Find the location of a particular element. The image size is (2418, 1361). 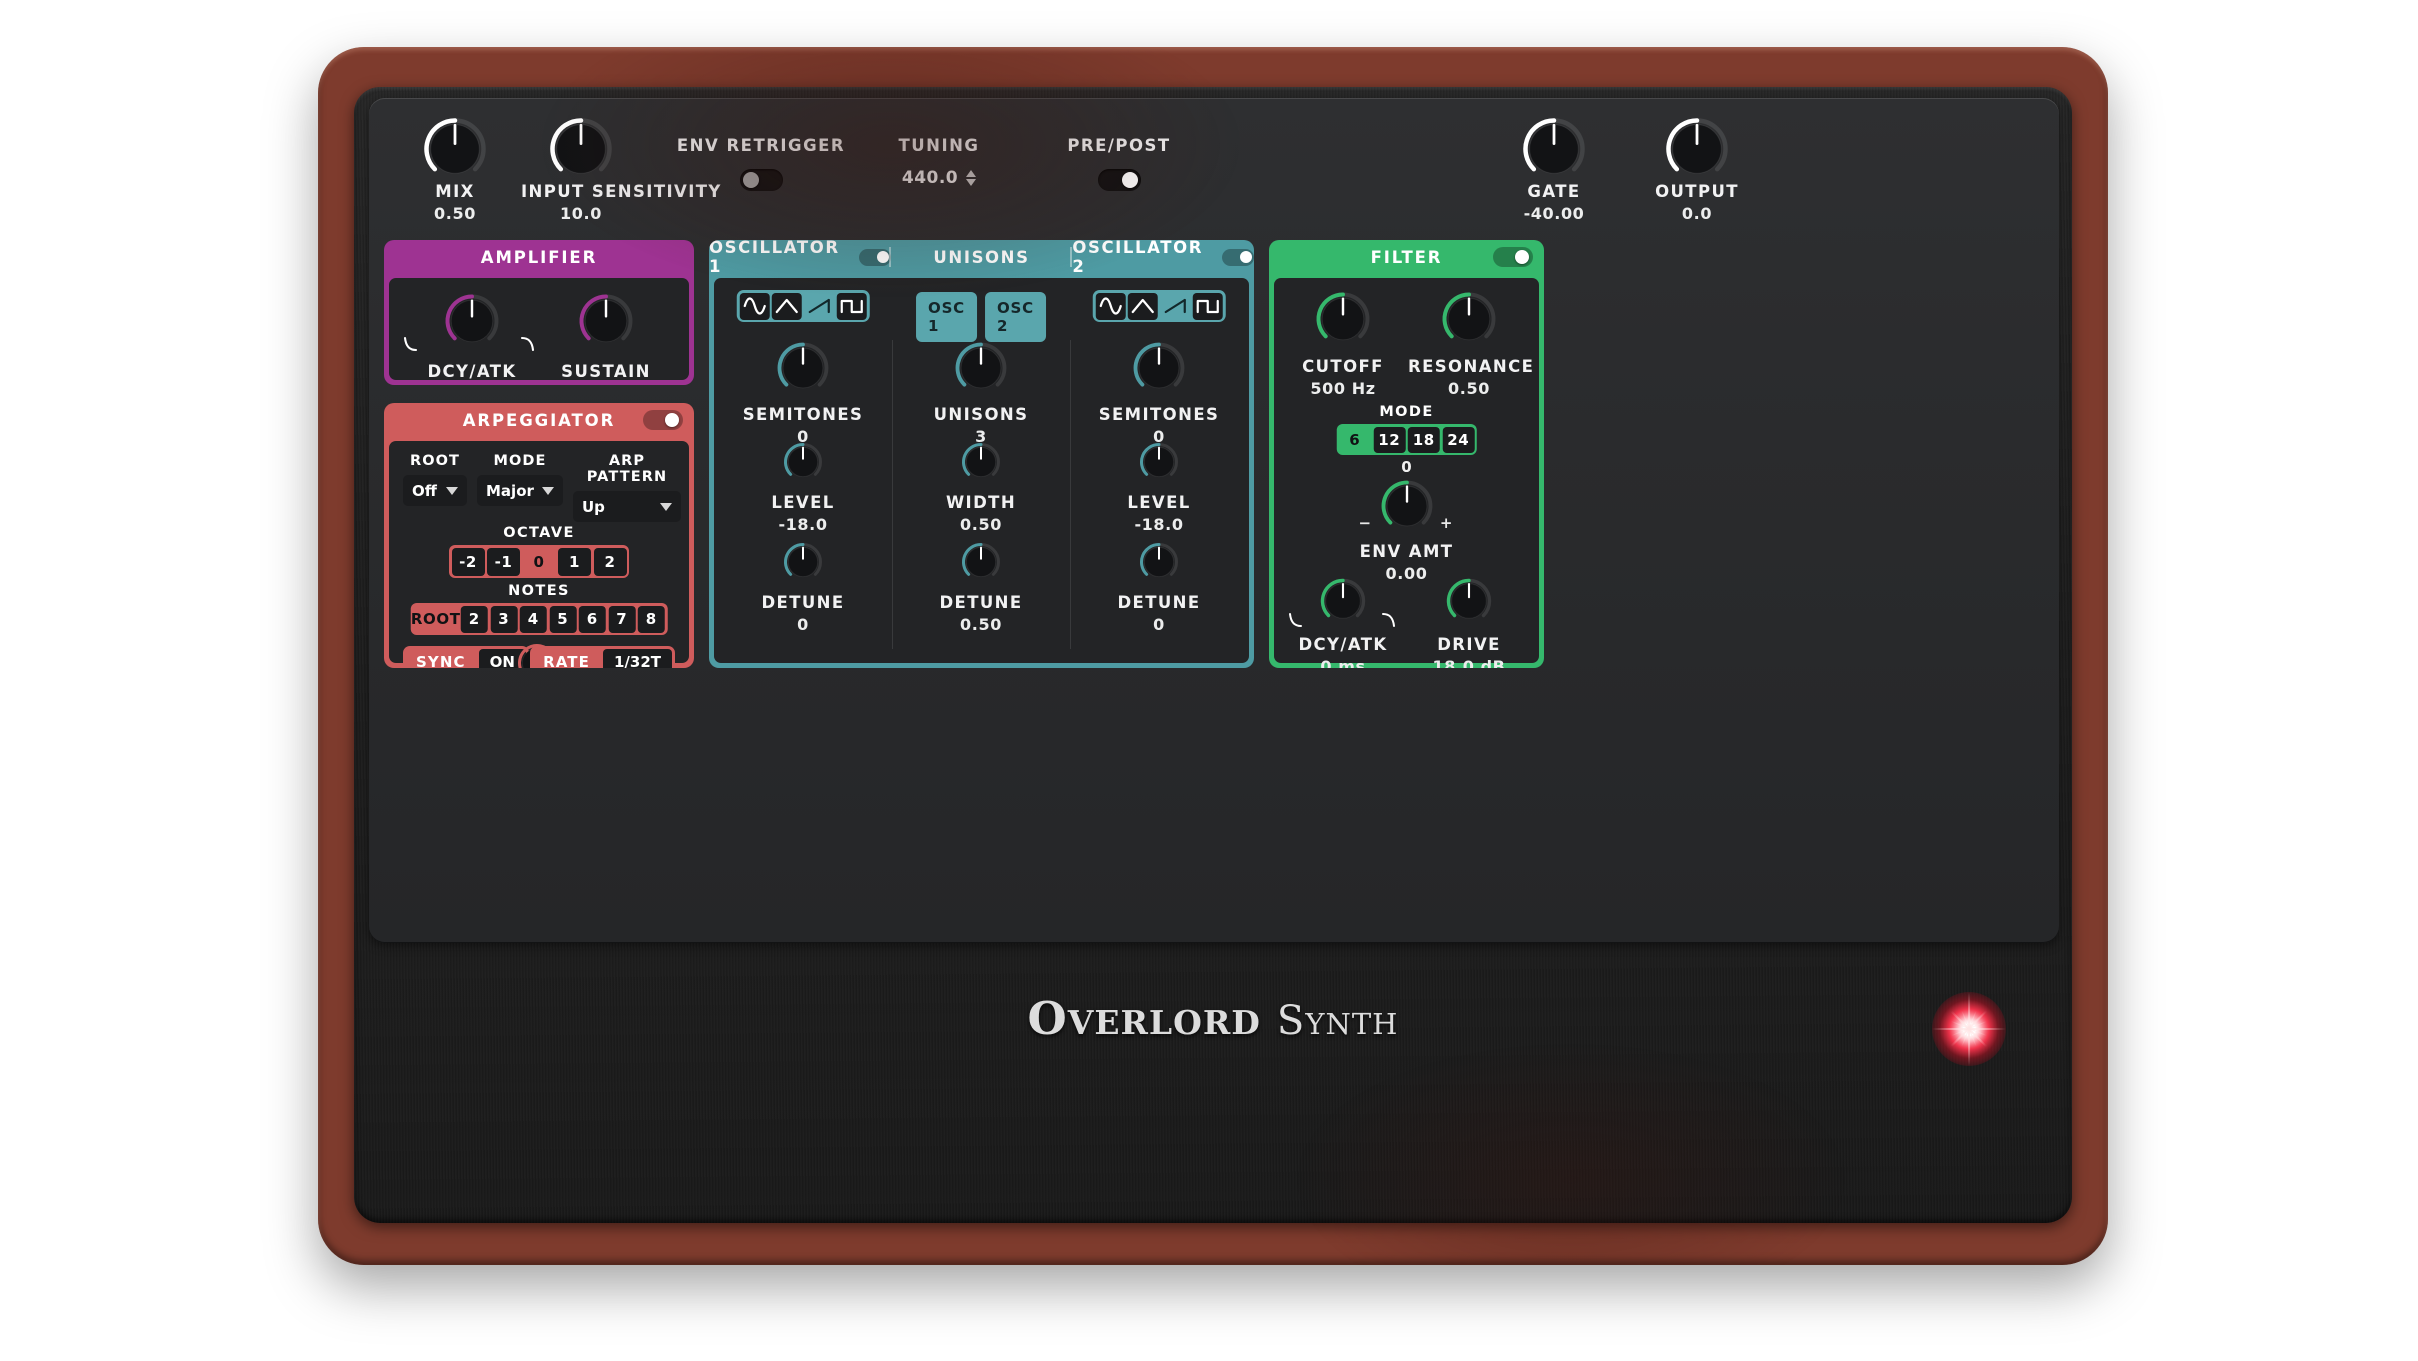

unisons-osc2-button: OSC 2 is located at coordinates (1015, 317).